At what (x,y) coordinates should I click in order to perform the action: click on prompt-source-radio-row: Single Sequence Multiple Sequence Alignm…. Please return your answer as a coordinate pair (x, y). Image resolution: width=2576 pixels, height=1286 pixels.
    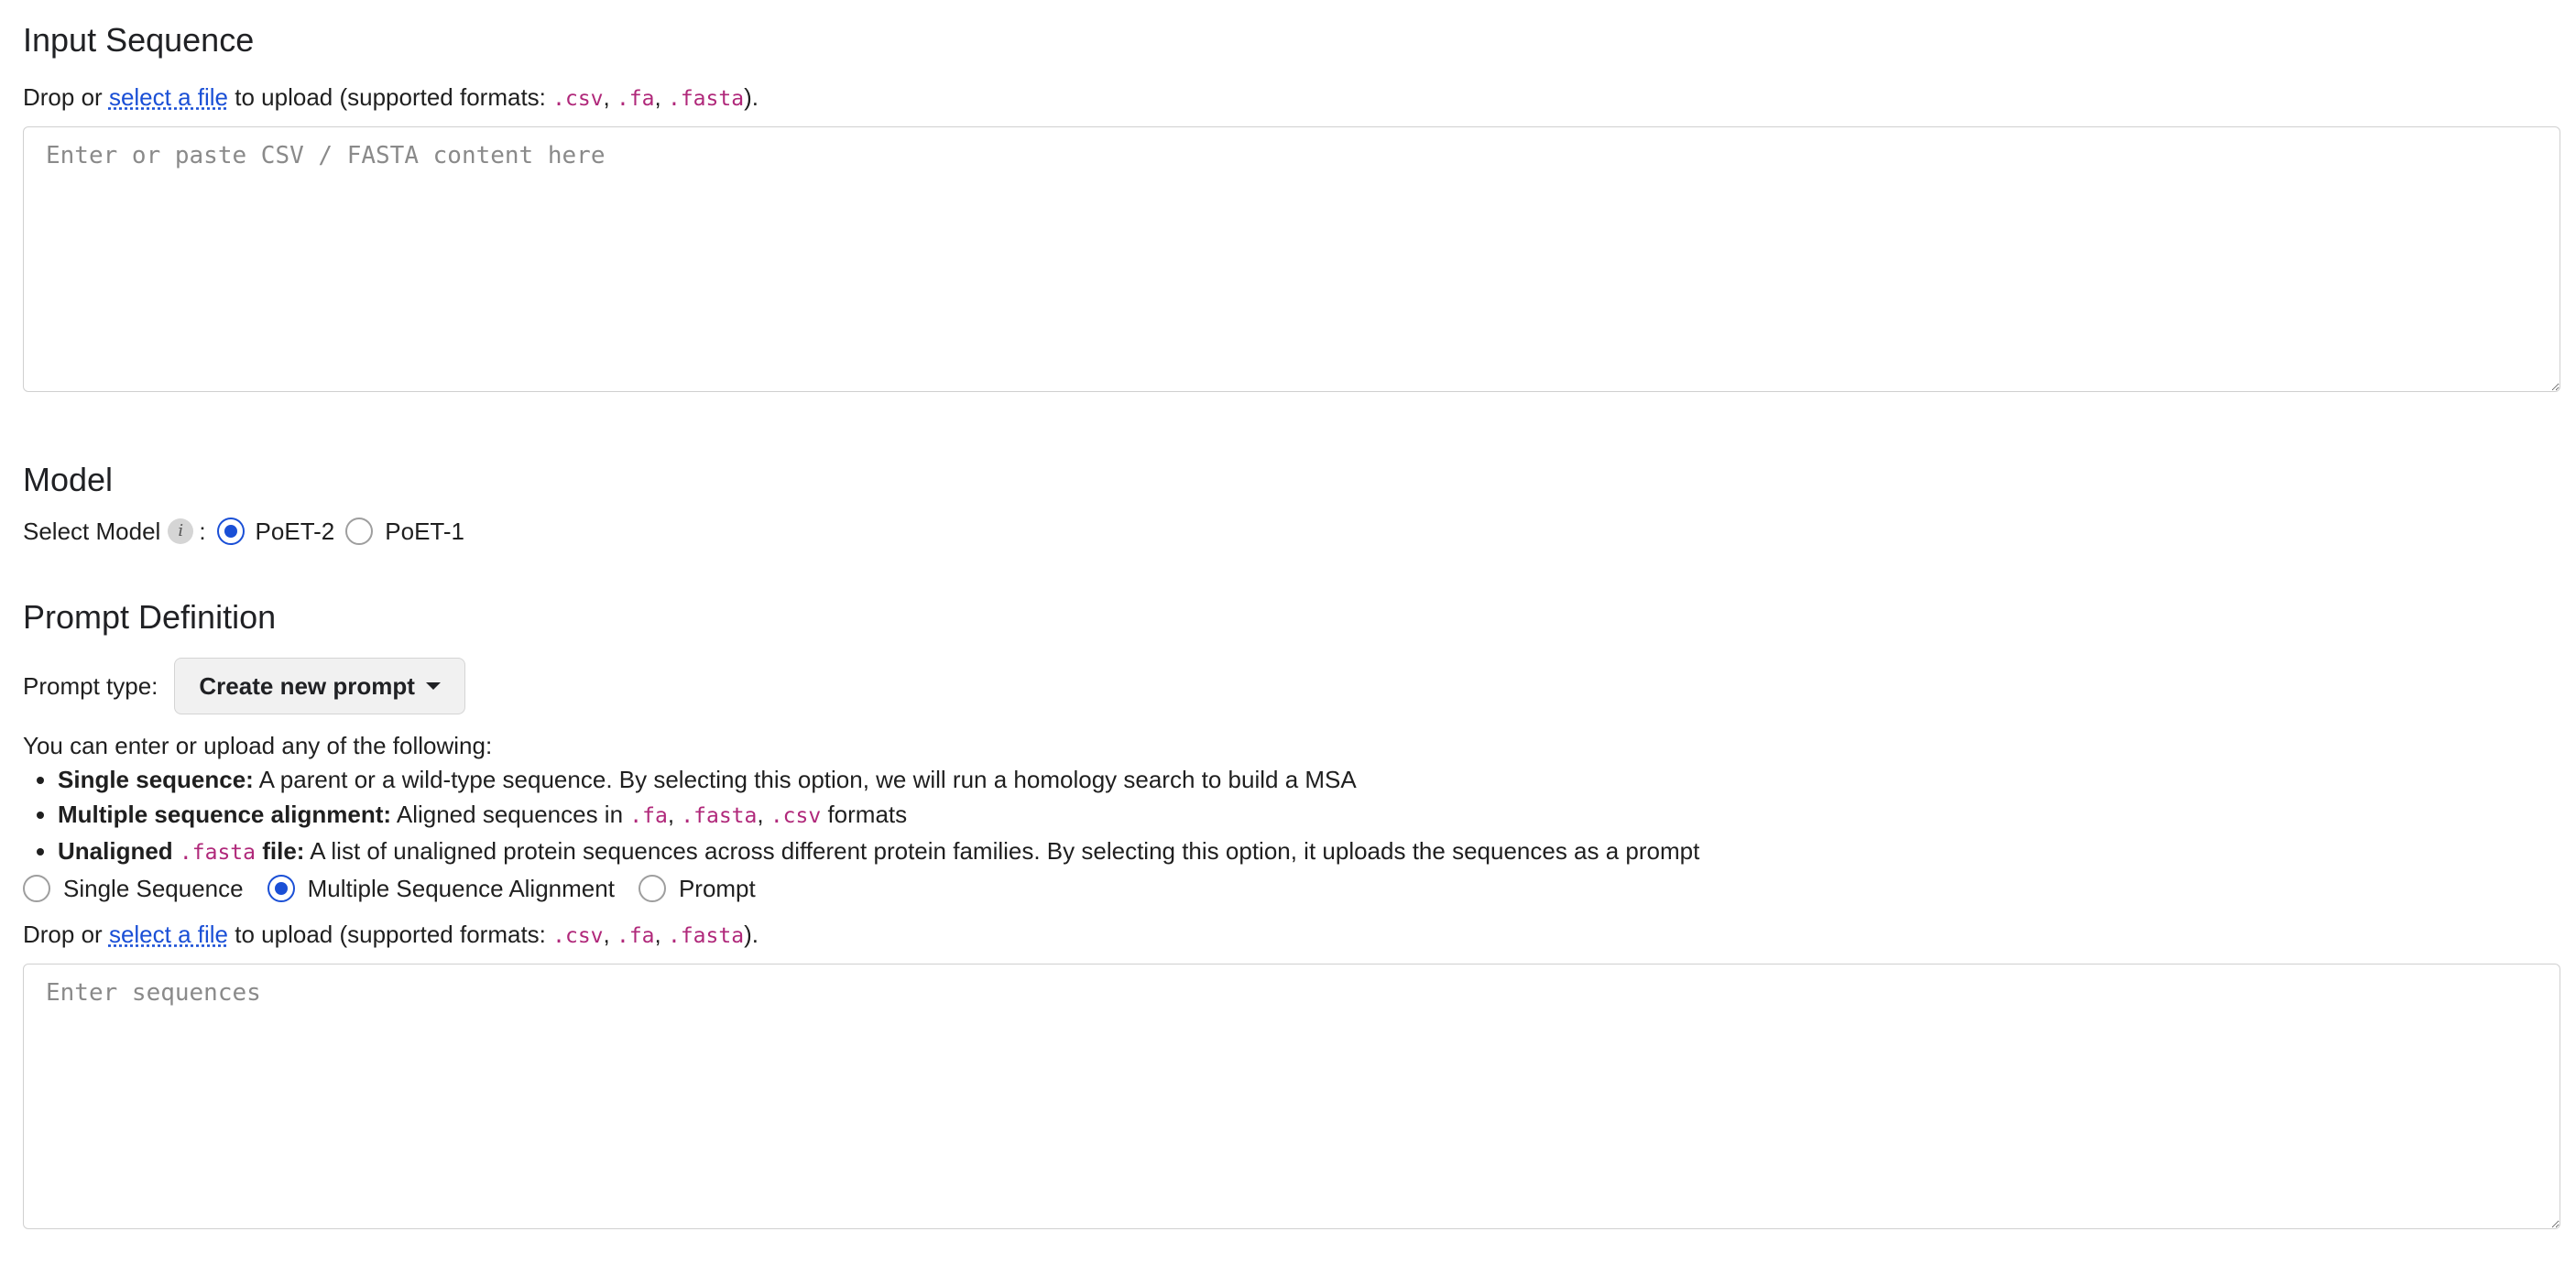
    Looking at the image, I should click on (1288, 888).